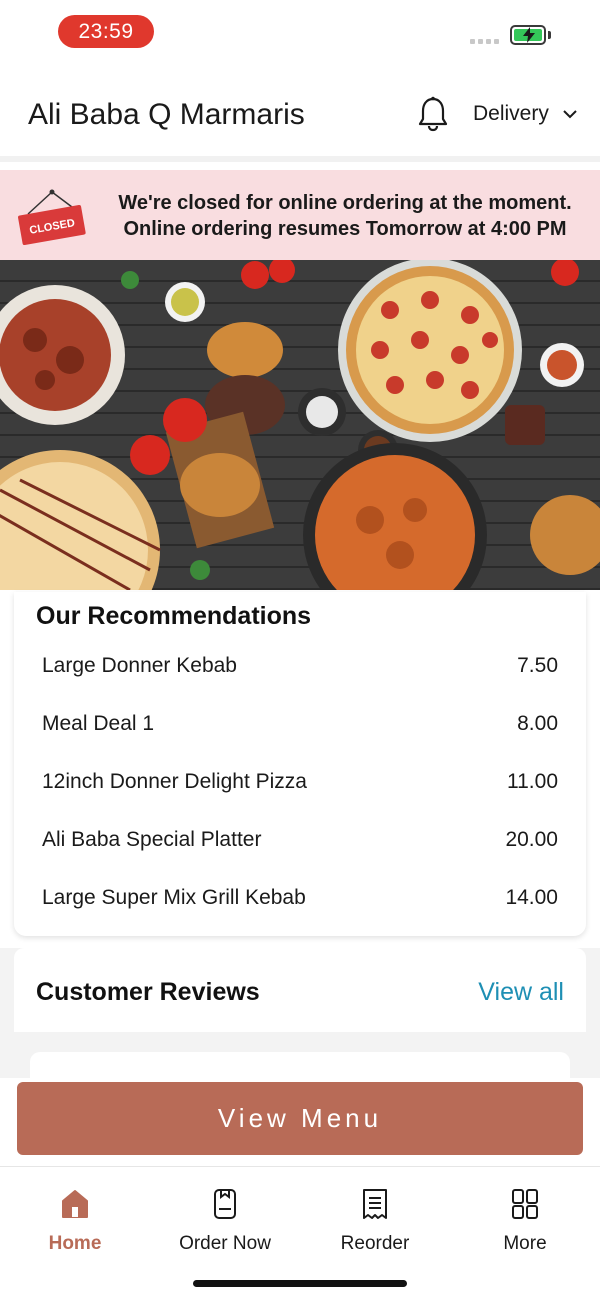  What do you see at coordinates (225, 1221) in the screenshot?
I see `tab-order-now: Order Now` at bounding box center [225, 1221].